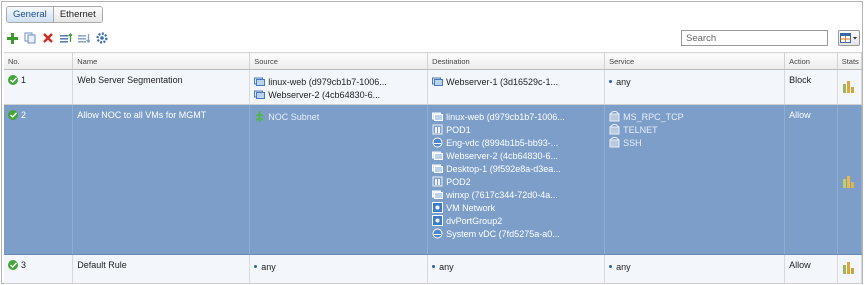 This screenshot has width=865, height=285. Describe the element at coordinates (161, 269) in the screenshot. I see `rule-name-cell: Default Rule` at that location.